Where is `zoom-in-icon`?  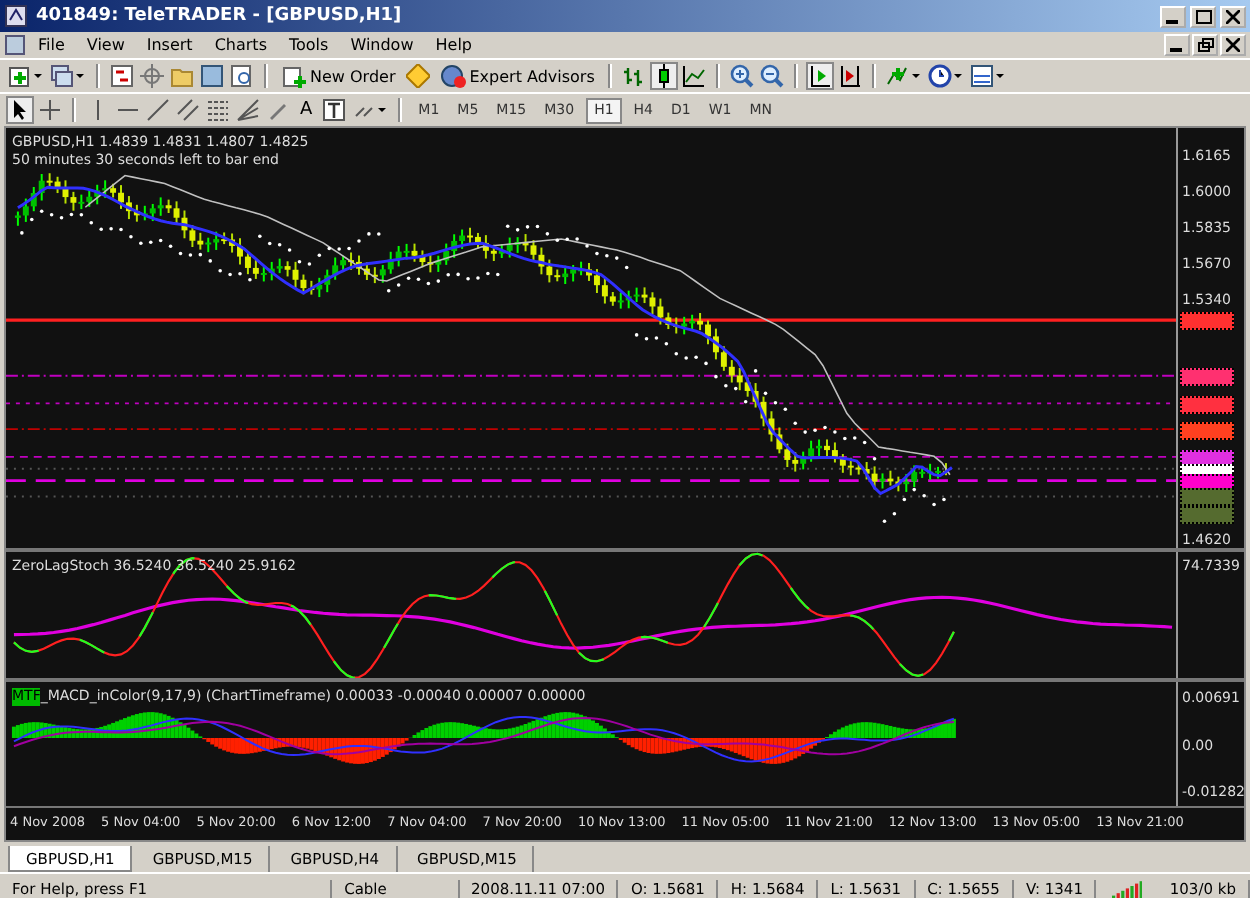
zoom-in-icon is located at coordinates (742, 76).